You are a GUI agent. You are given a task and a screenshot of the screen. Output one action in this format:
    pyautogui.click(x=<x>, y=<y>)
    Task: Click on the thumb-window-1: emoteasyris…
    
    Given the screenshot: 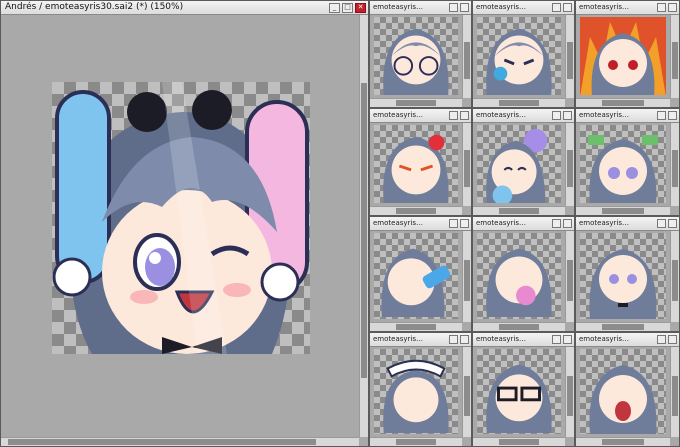 What is the action you would take?
    pyautogui.click(x=420, y=54)
    